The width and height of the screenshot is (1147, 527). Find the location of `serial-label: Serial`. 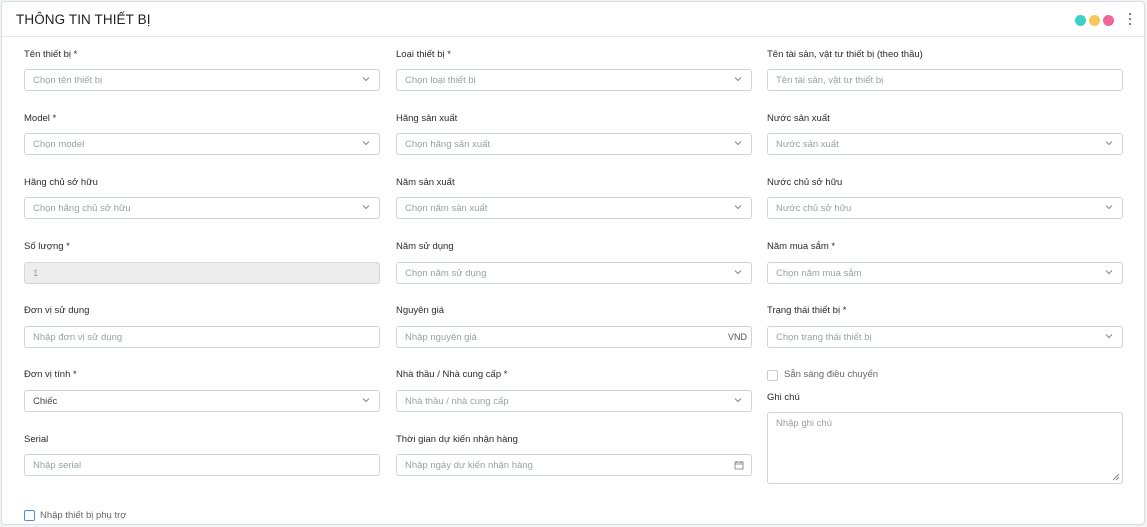

serial-label: Serial is located at coordinates (36, 439).